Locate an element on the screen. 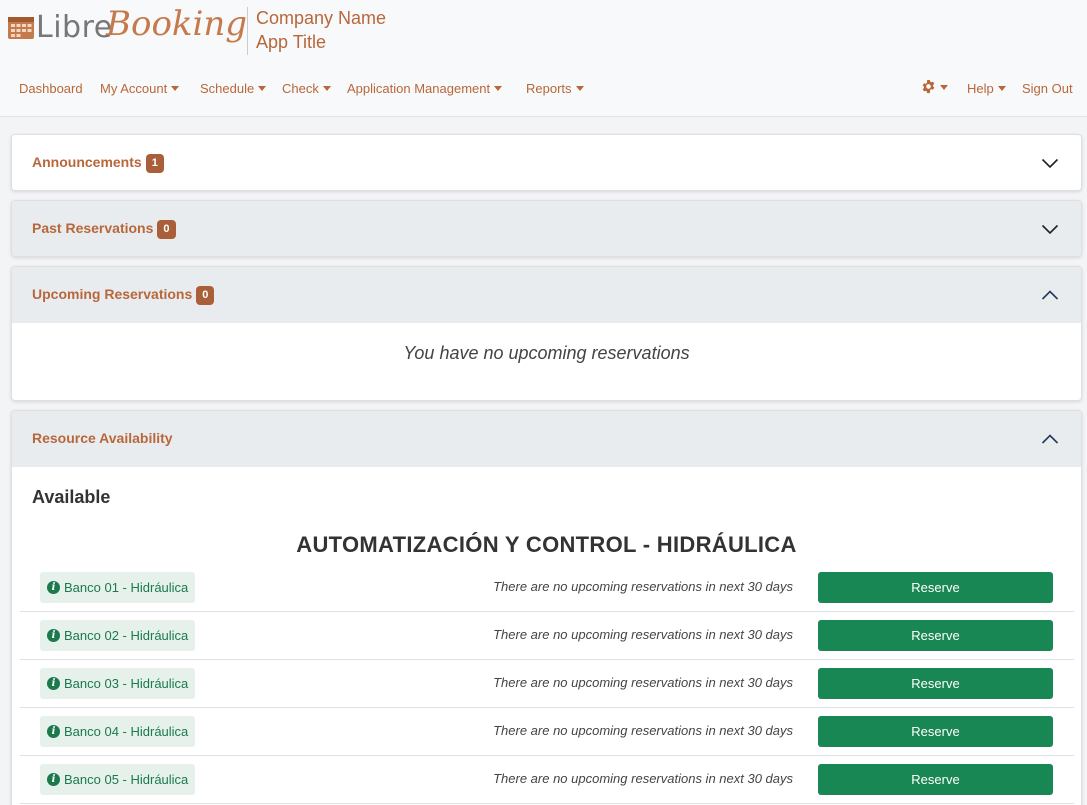 The image size is (1087, 805). resource-name: Banco 05 - Hidráulica is located at coordinates (126, 779).